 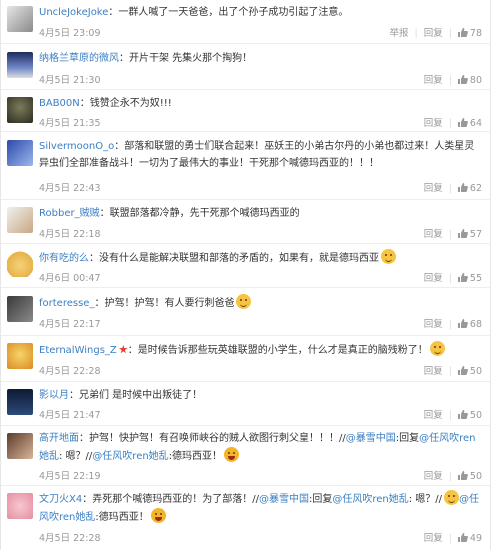 I want to click on like-button: 64, so click(x=469, y=123).